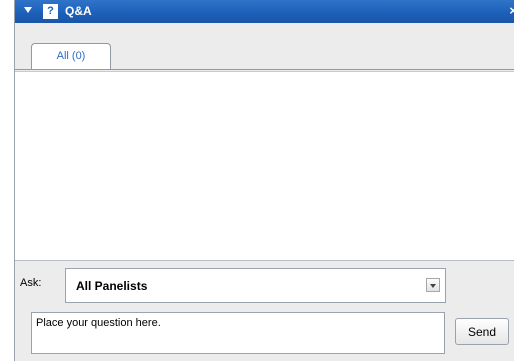 The image size is (514, 361). Describe the element at coordinates (264, 69) in the screenshot. I see `tab-divider` at that location.